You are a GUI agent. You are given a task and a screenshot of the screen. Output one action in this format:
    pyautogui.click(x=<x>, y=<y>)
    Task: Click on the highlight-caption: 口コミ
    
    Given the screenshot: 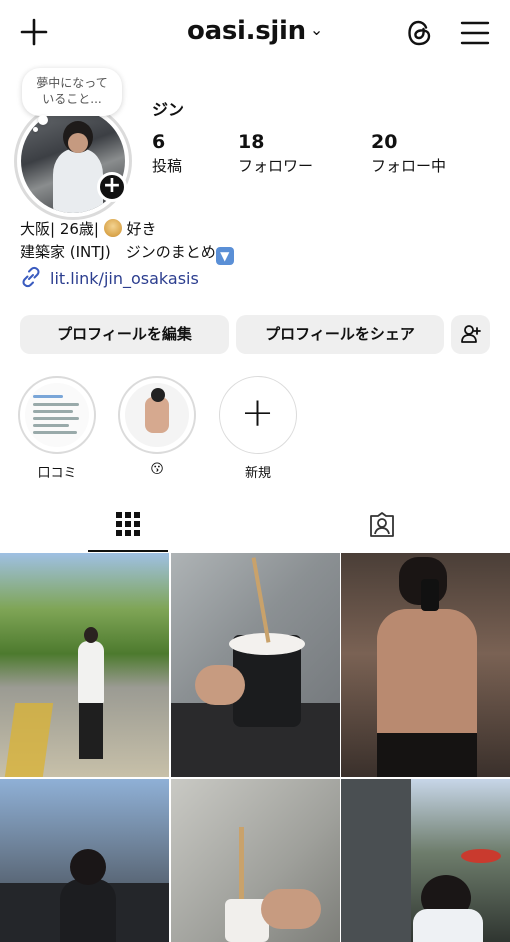 What is the action you would take?
    pyautogui.click(x=57, y=473)
    